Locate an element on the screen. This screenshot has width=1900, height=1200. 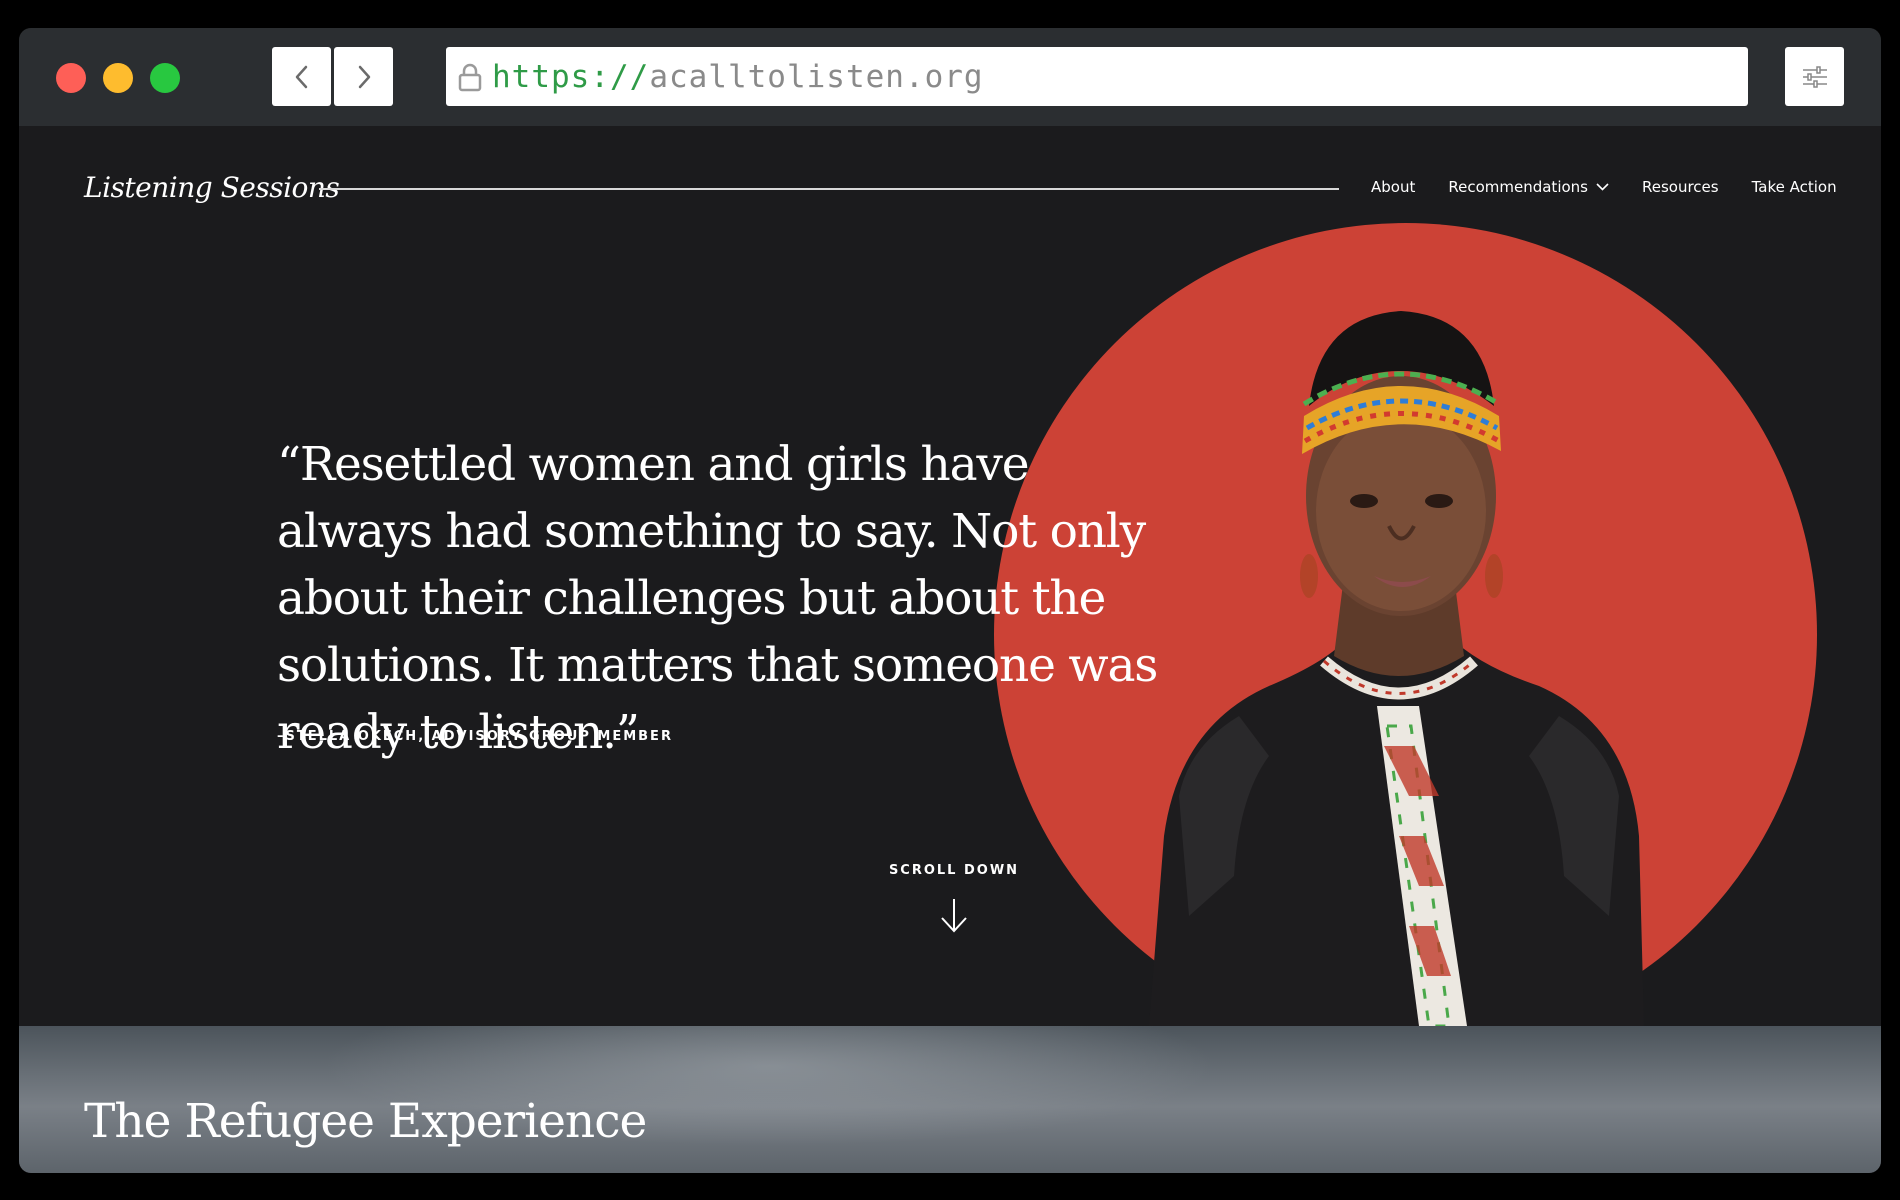
url-scheme: https:// is located at coordinates (571, 76).